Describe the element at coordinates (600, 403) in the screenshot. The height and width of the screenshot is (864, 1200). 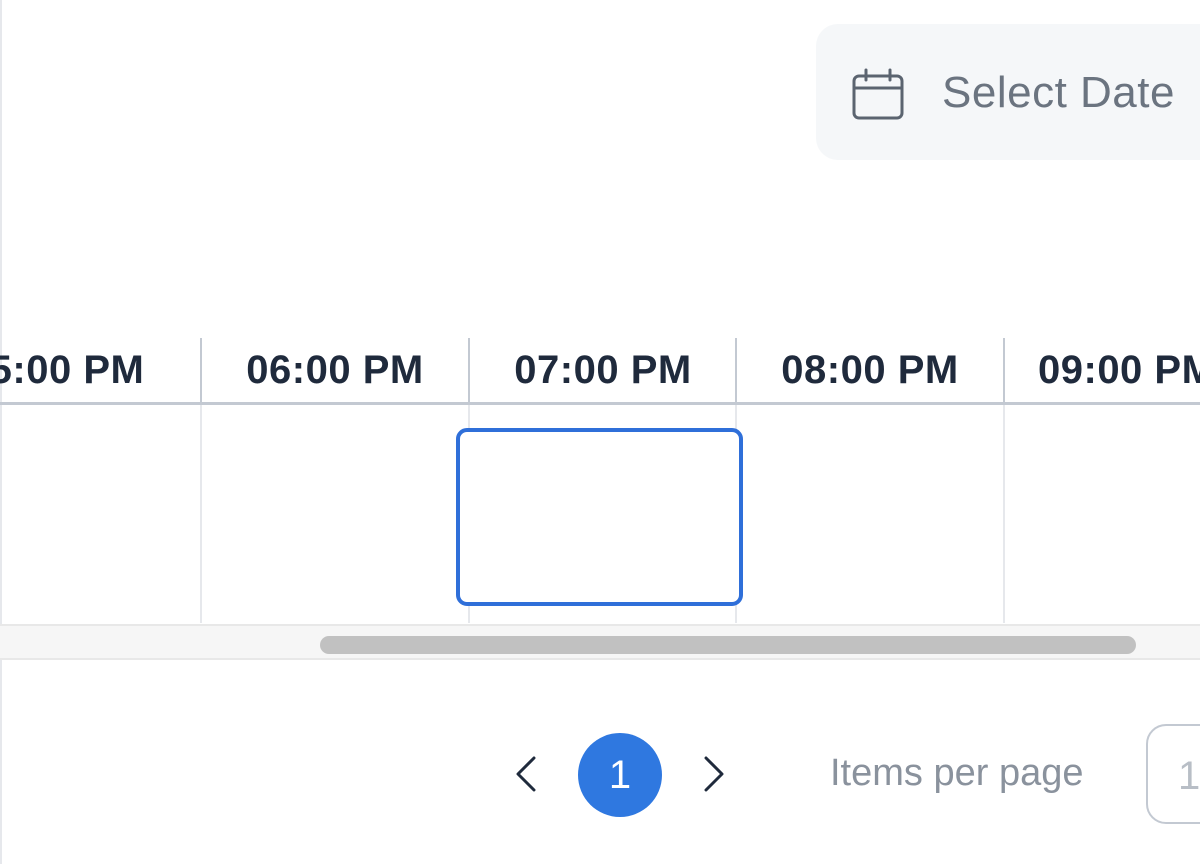
I see `header-bottom-border` at that location.